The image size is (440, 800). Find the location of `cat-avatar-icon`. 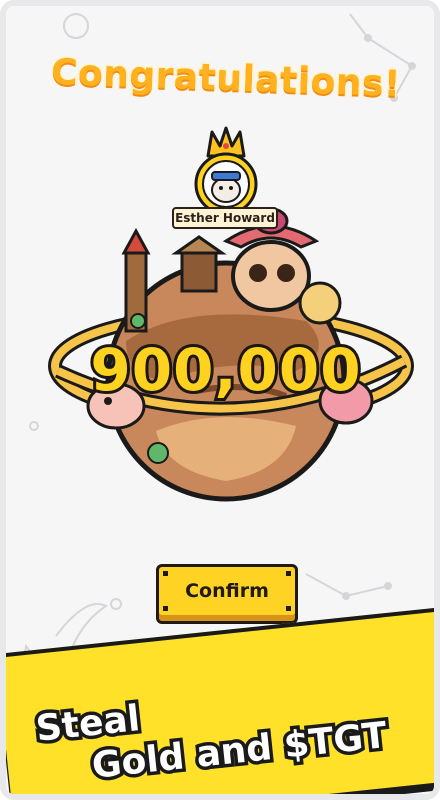

cat-avatar-icon is located at coordinates (226, 187).